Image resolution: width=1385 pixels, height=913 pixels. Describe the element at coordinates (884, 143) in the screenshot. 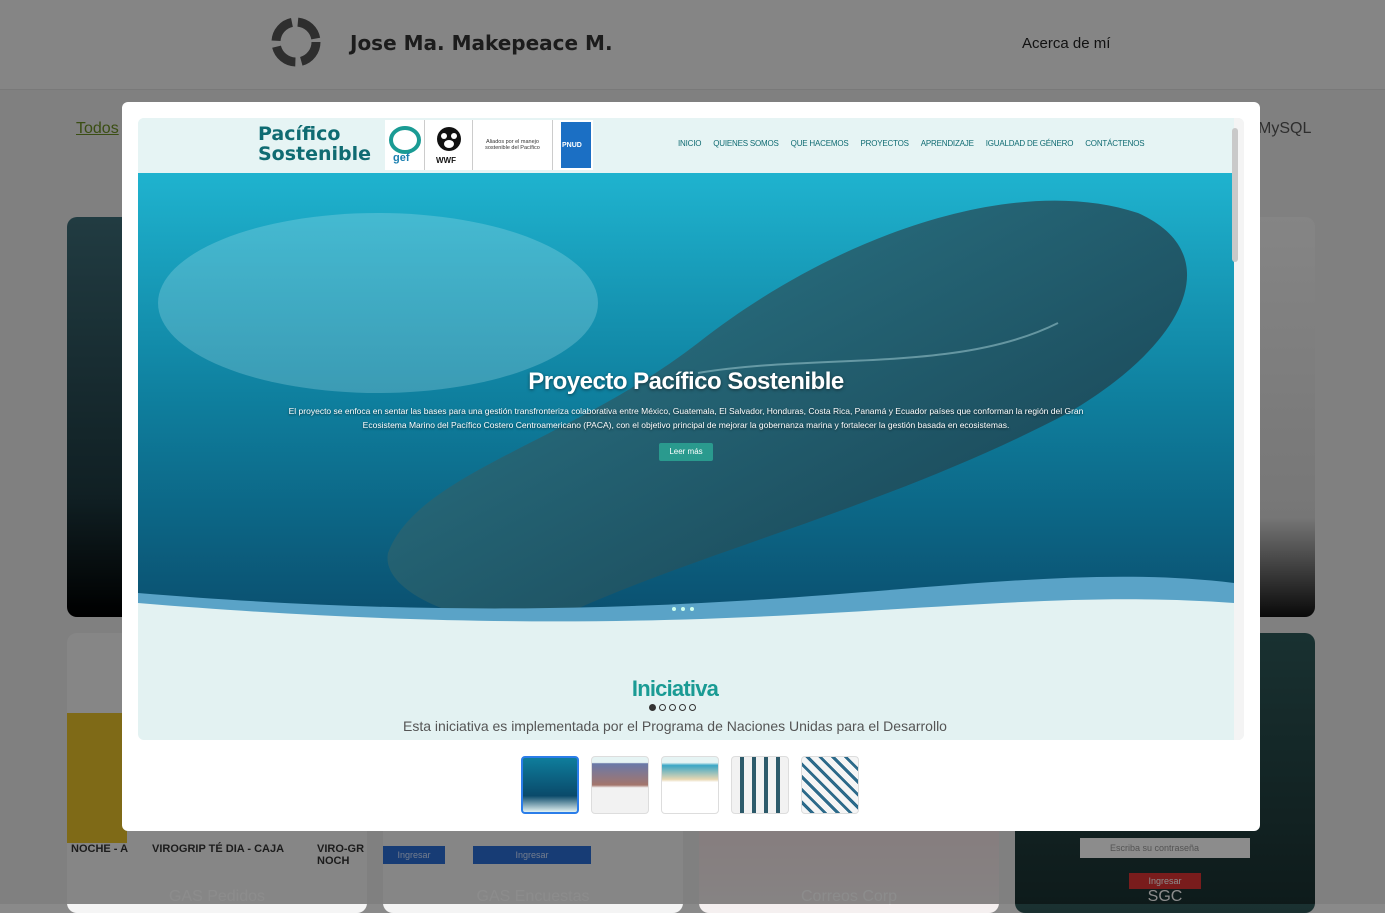

I see `nav-proyectos: PROYECTOS` at that location.